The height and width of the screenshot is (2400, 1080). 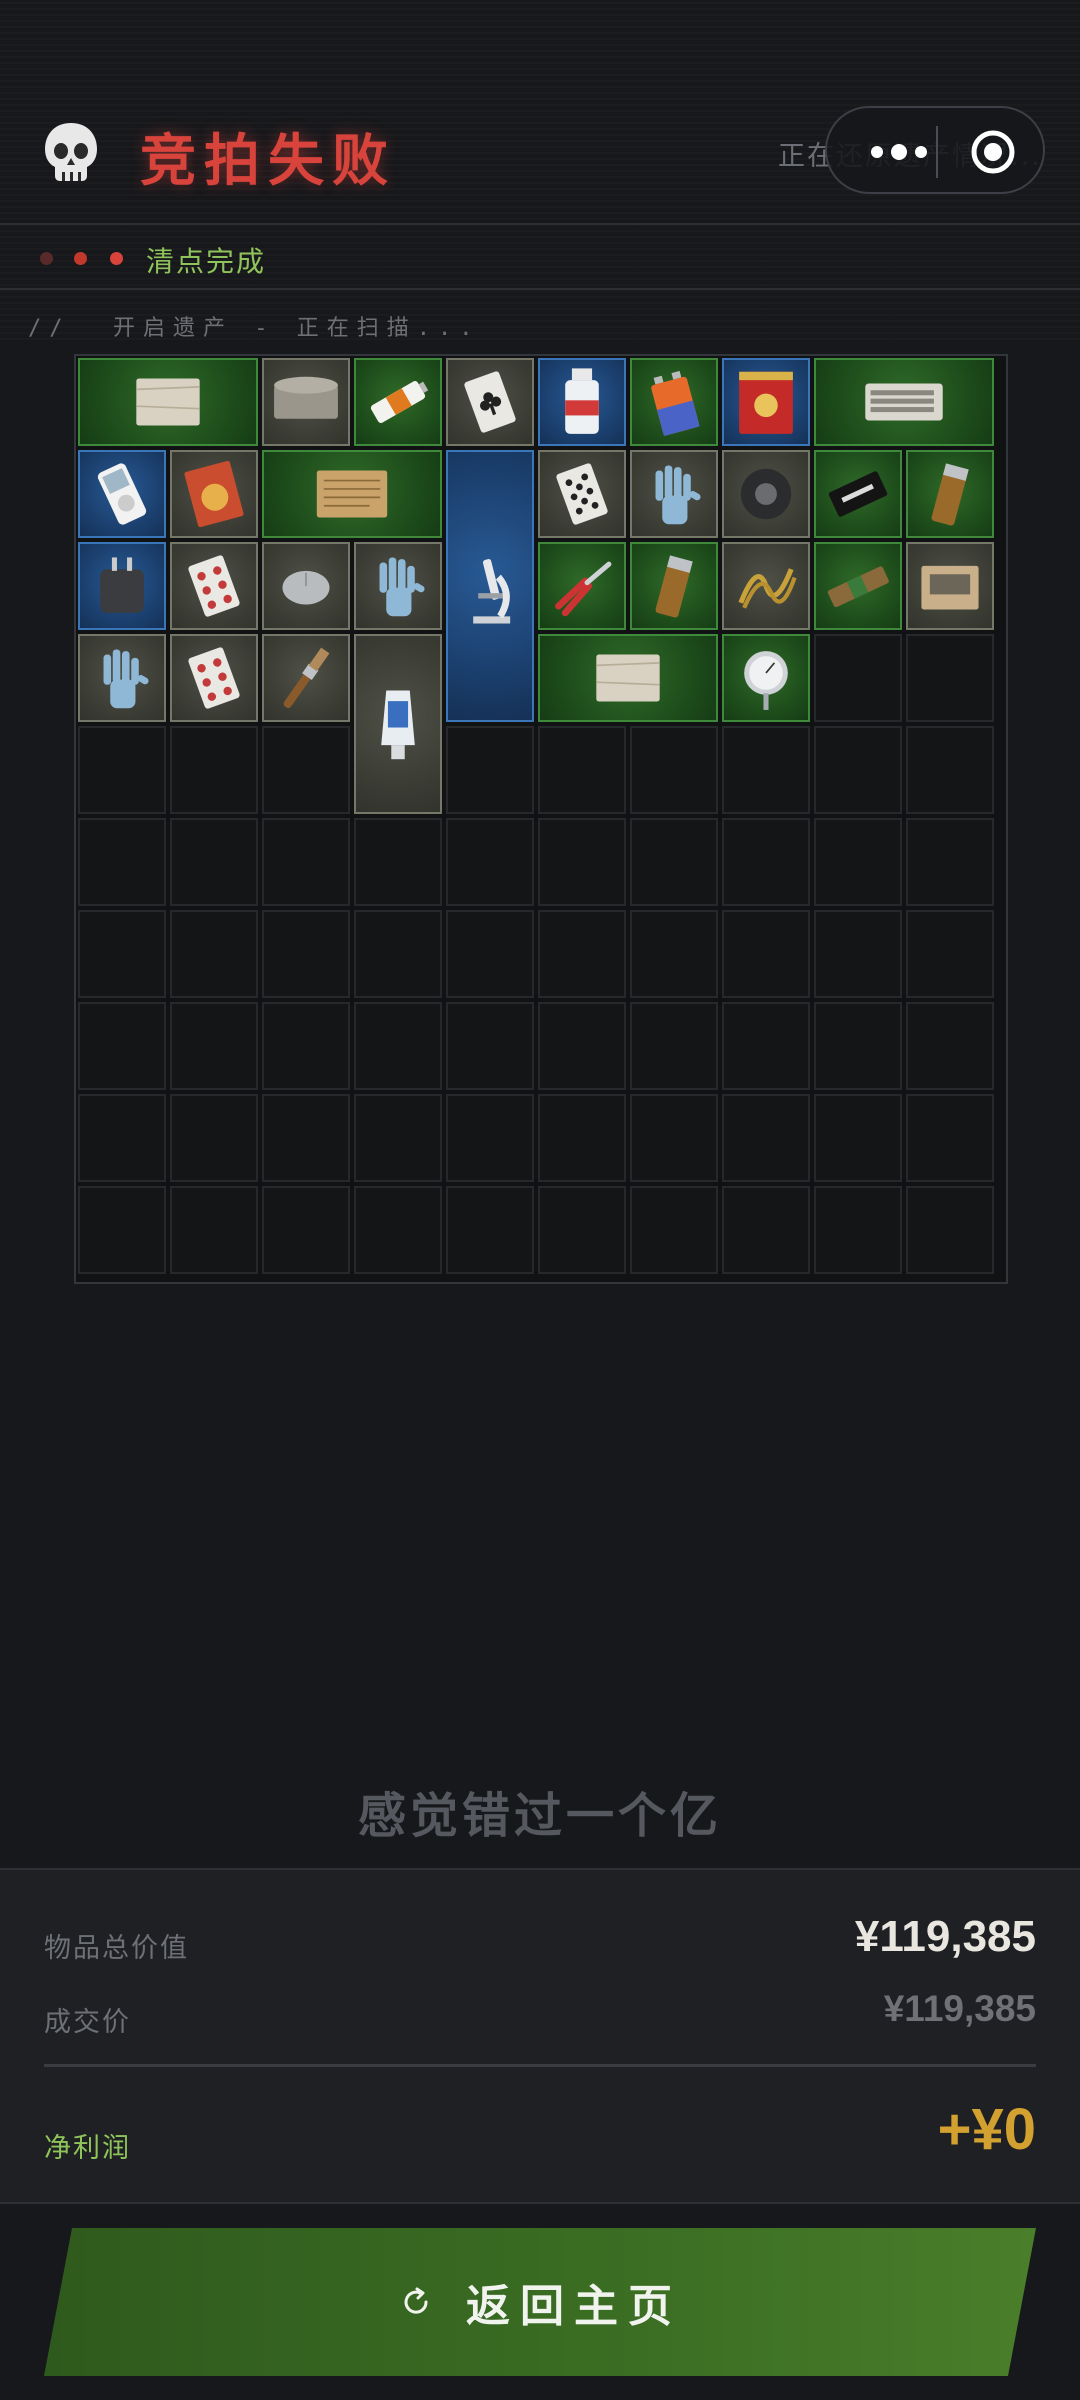 I want to click on value-summary: 物品总价值 ¥119,385 成交价 ¥119,385 净利润 +¥0, so click(x=540, y=2036).